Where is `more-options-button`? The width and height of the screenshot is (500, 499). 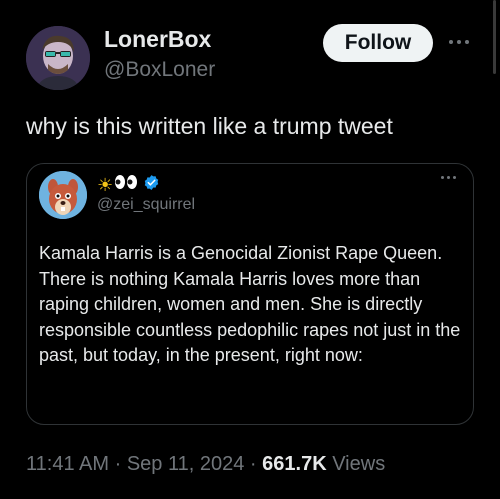
more-options-button is located at coordinates (459, 42).